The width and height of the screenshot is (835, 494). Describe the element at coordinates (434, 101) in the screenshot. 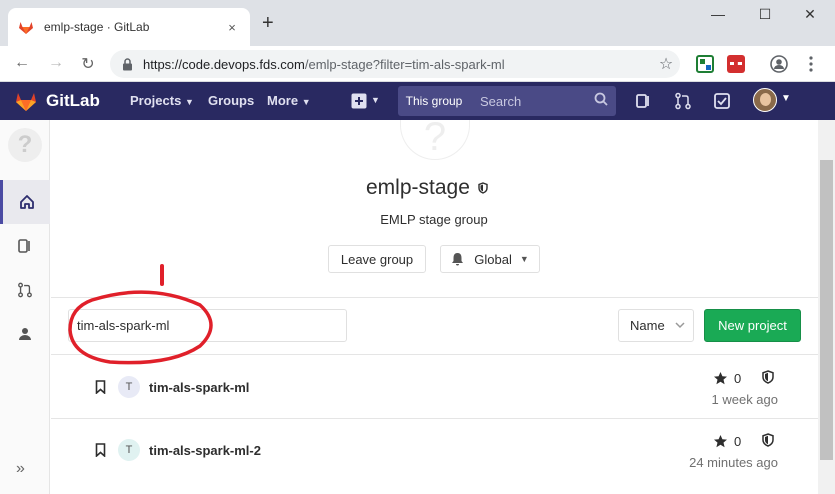

I see `search-scope-badge: This group` at that location.